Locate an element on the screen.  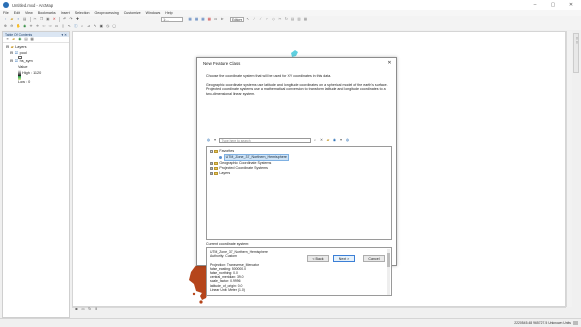
fixed-zoom-out-icon: ⁜ is located at coordinates (37, 26).